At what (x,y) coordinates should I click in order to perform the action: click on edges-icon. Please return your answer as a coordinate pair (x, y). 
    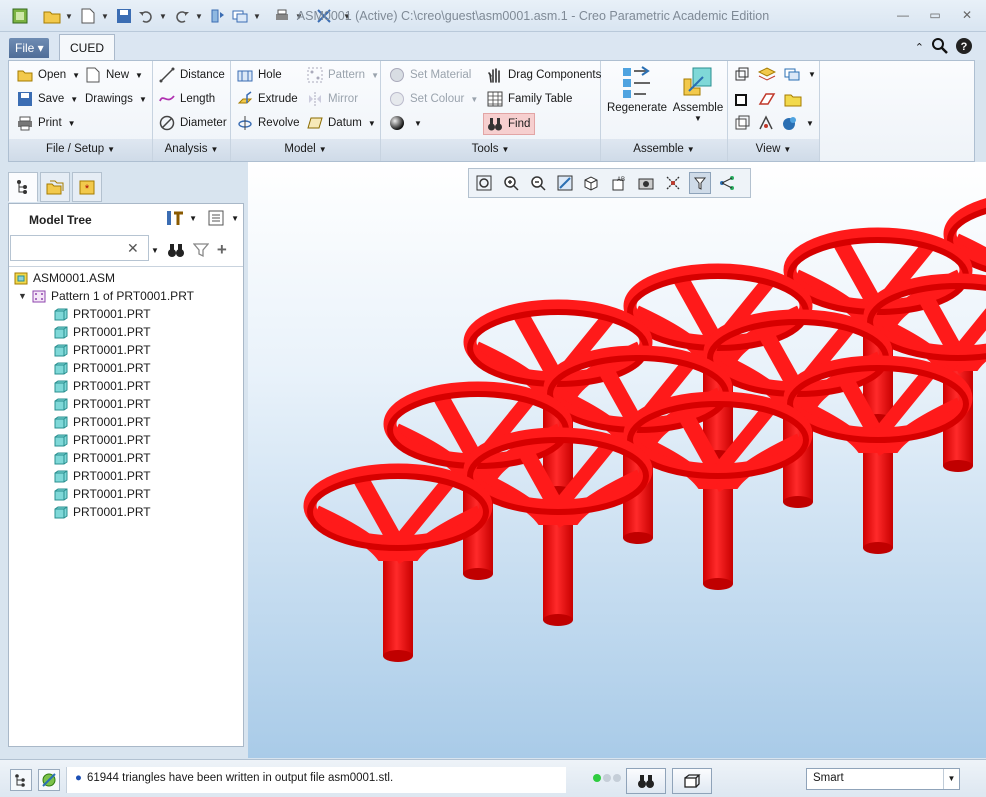
    Looking at the image, I should click on (767, 99).